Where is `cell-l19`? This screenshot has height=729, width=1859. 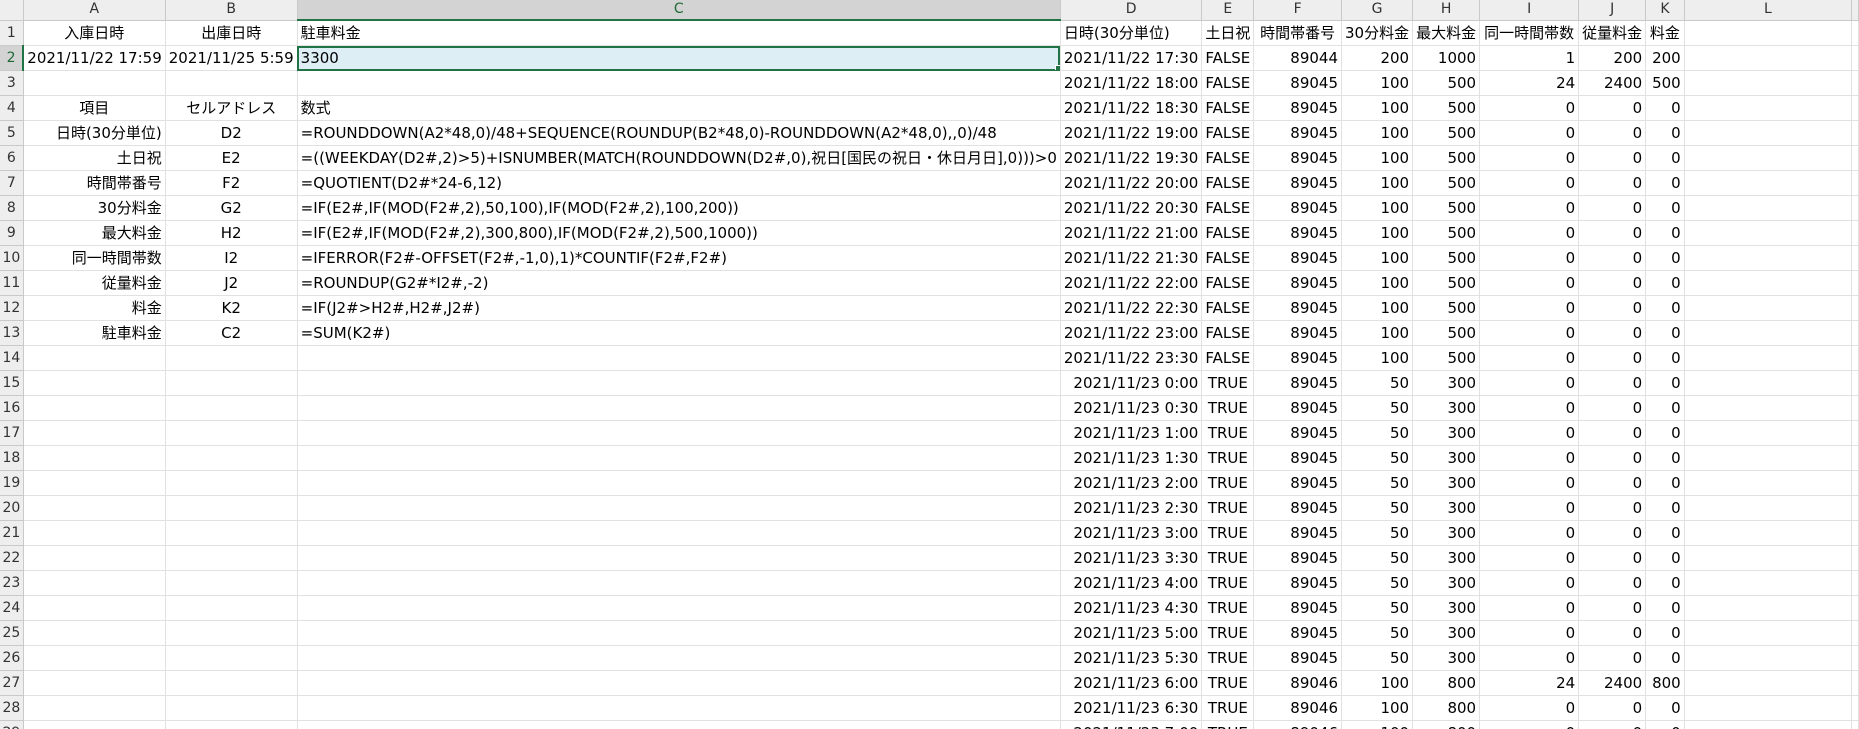 cell-l19 is located at coordinates (1768, 483).